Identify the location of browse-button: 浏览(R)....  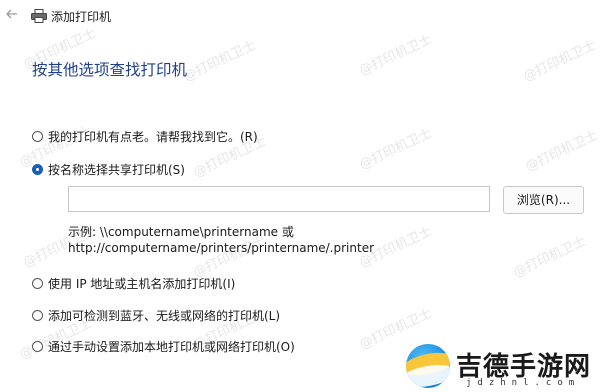
(543, 200).